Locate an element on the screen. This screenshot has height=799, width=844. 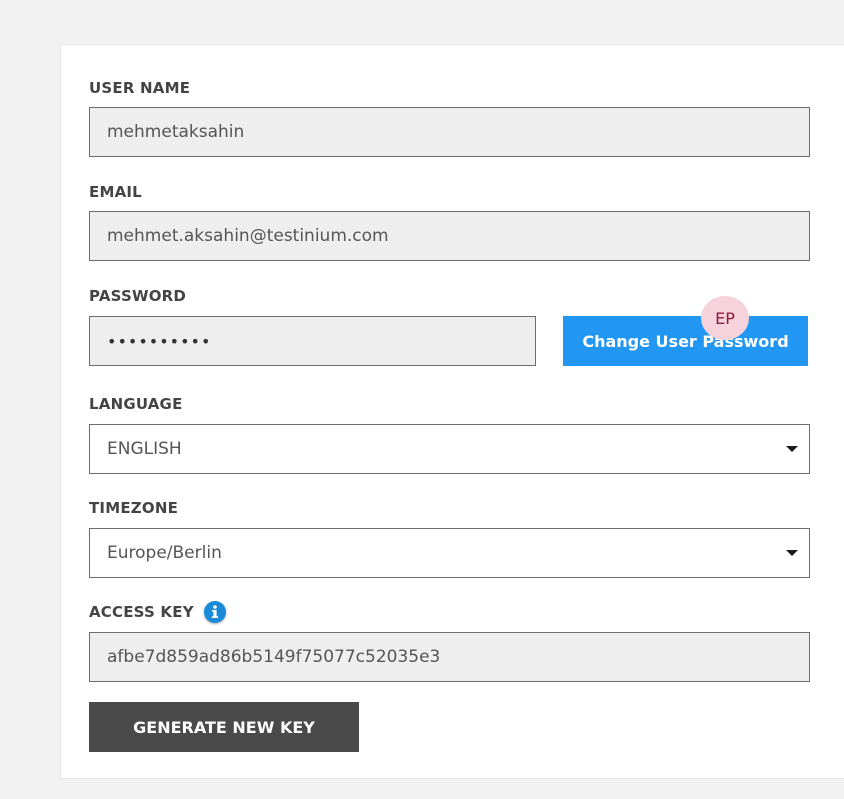
info-icon is located at coordinates (215, 612).